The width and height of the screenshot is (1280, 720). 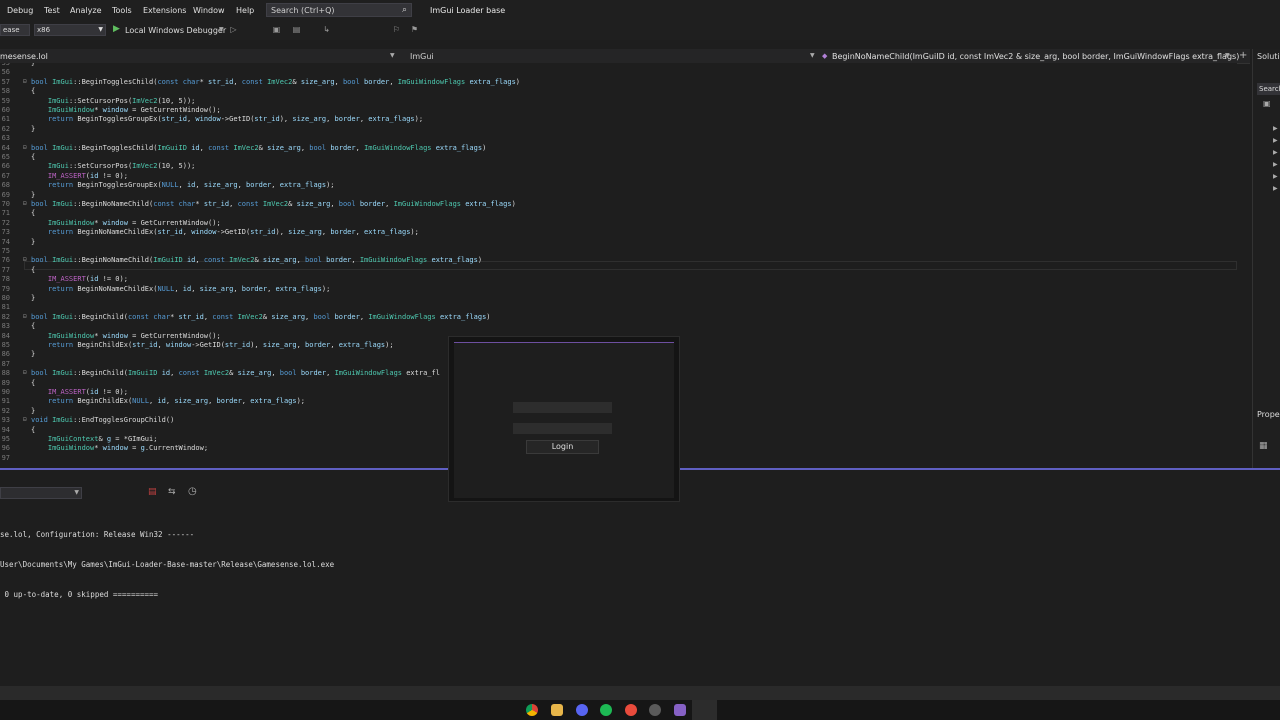 I want to click on line-number: 80, so click(x=5, y=298).